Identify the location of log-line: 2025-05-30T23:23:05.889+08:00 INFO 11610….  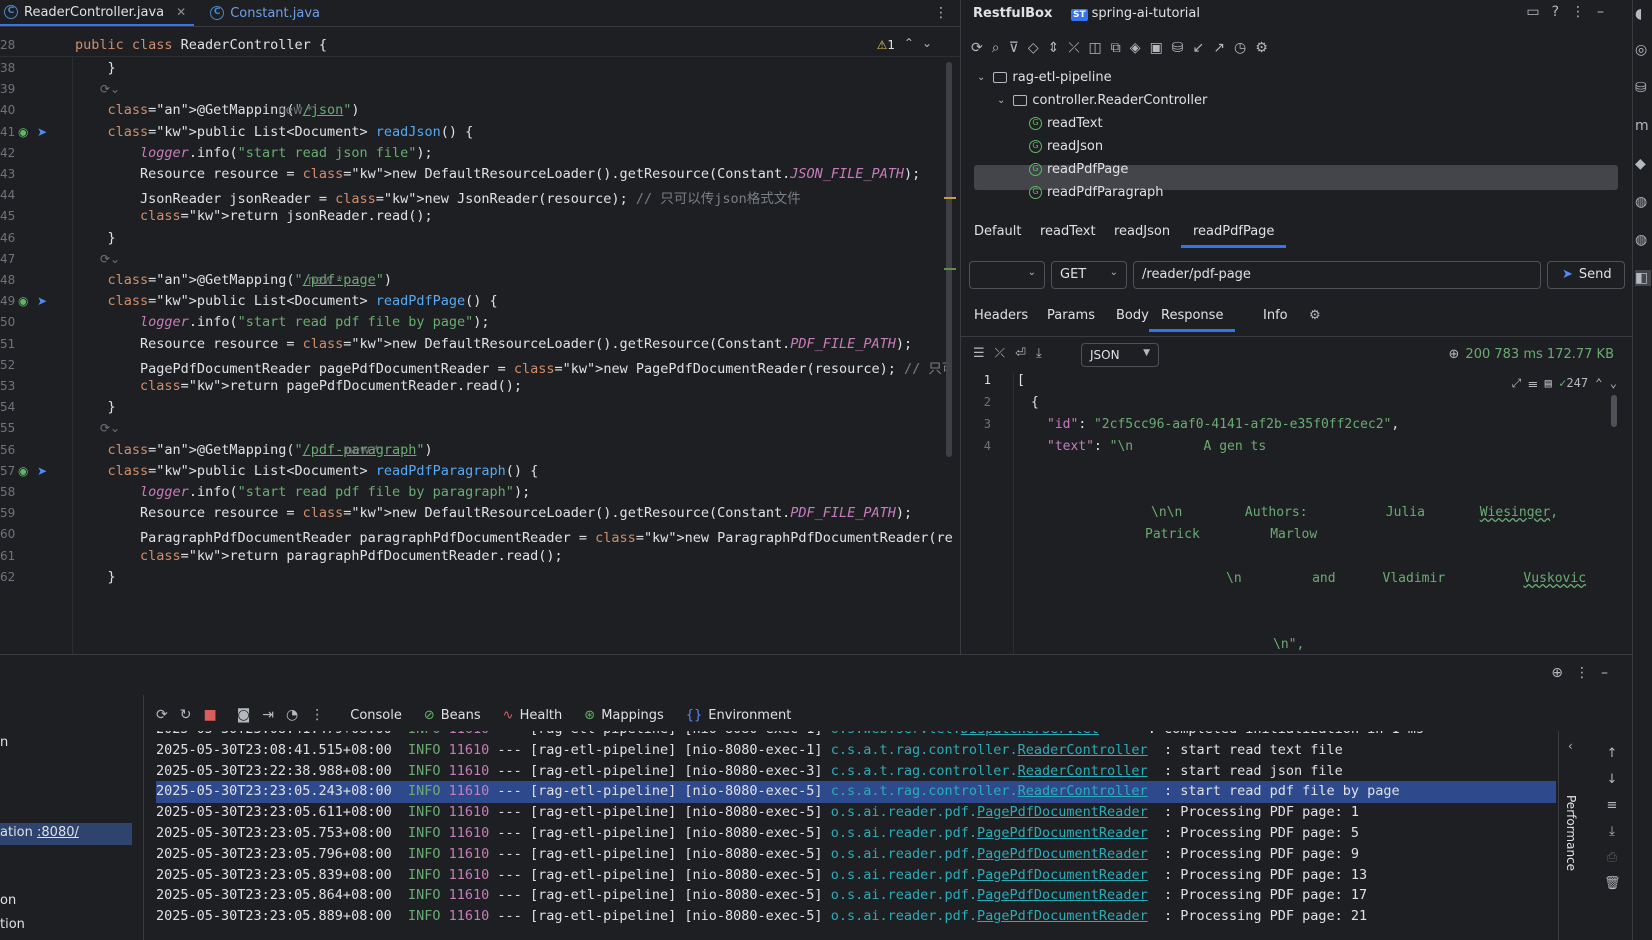
(856, 917).